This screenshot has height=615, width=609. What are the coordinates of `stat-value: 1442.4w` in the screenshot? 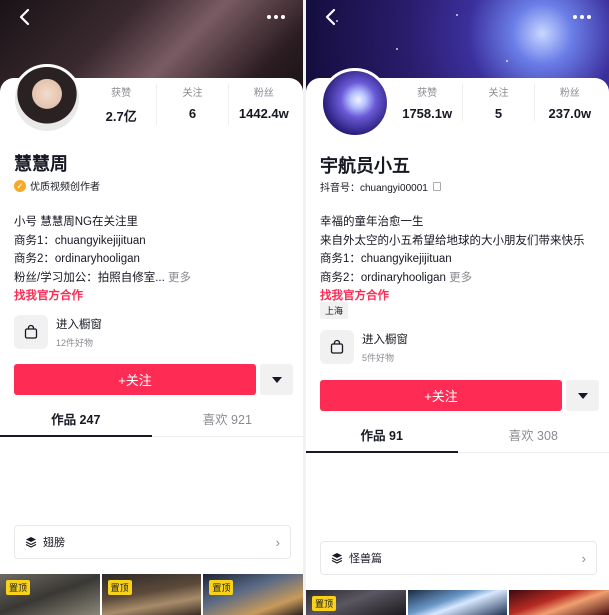 It's located at (263, 113).